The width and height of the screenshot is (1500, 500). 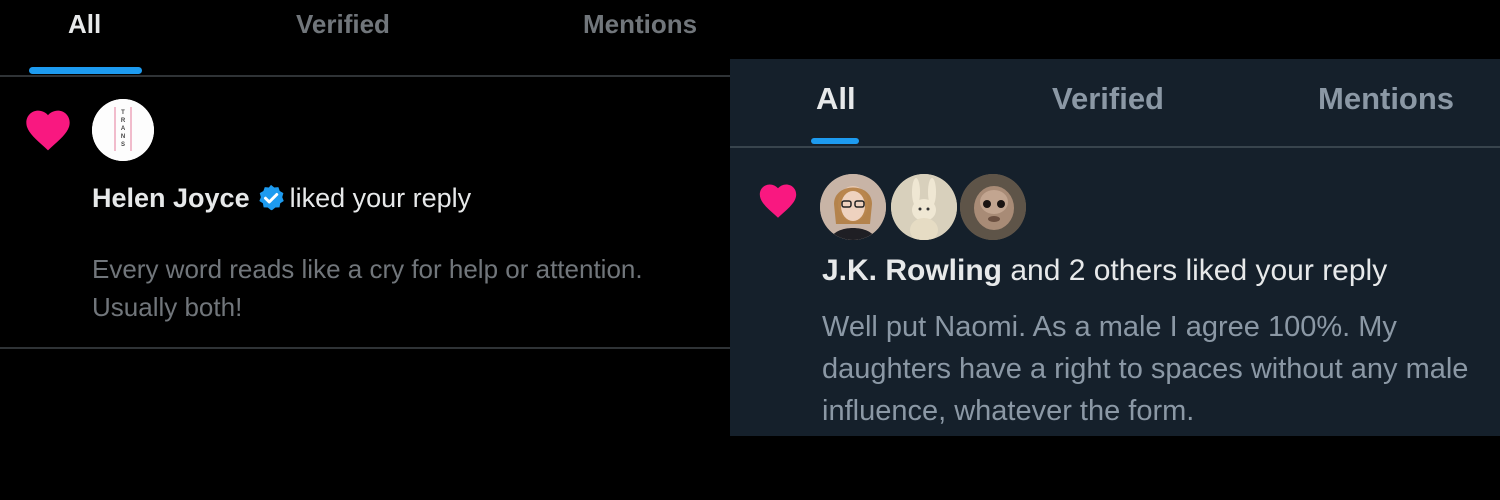 What do you see at coordinates (171, 198) in the screenshot?
I see `user-name-link: Helen Joyce` at bounding box center [171, 198].